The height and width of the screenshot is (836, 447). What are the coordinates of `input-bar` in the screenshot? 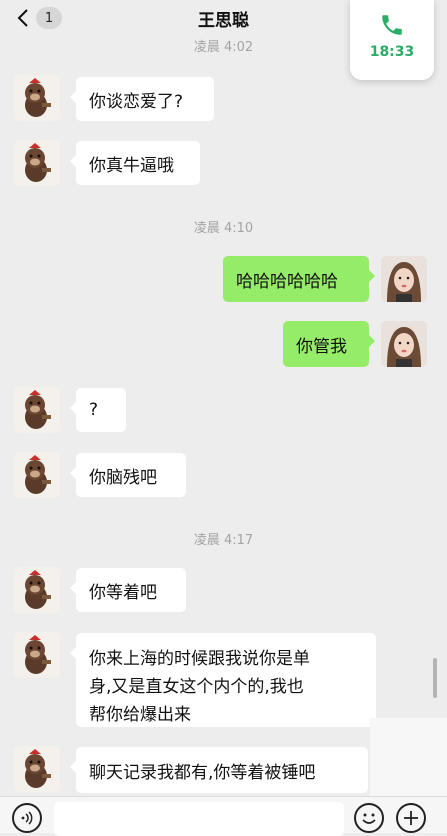 It's located at (223, 816).